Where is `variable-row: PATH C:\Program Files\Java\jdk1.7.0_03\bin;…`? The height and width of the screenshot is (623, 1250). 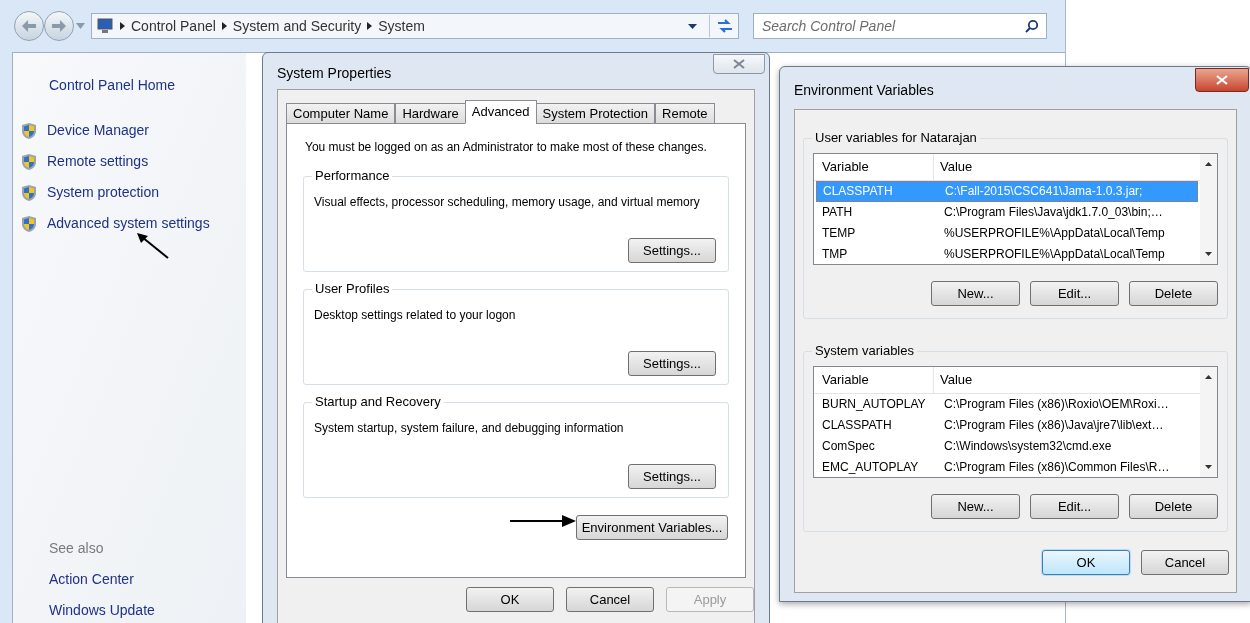 variable-row: PATH C:\Program Files\Java\jdk1.7.0_03\bin;… is located at coordinates (1007, 212).